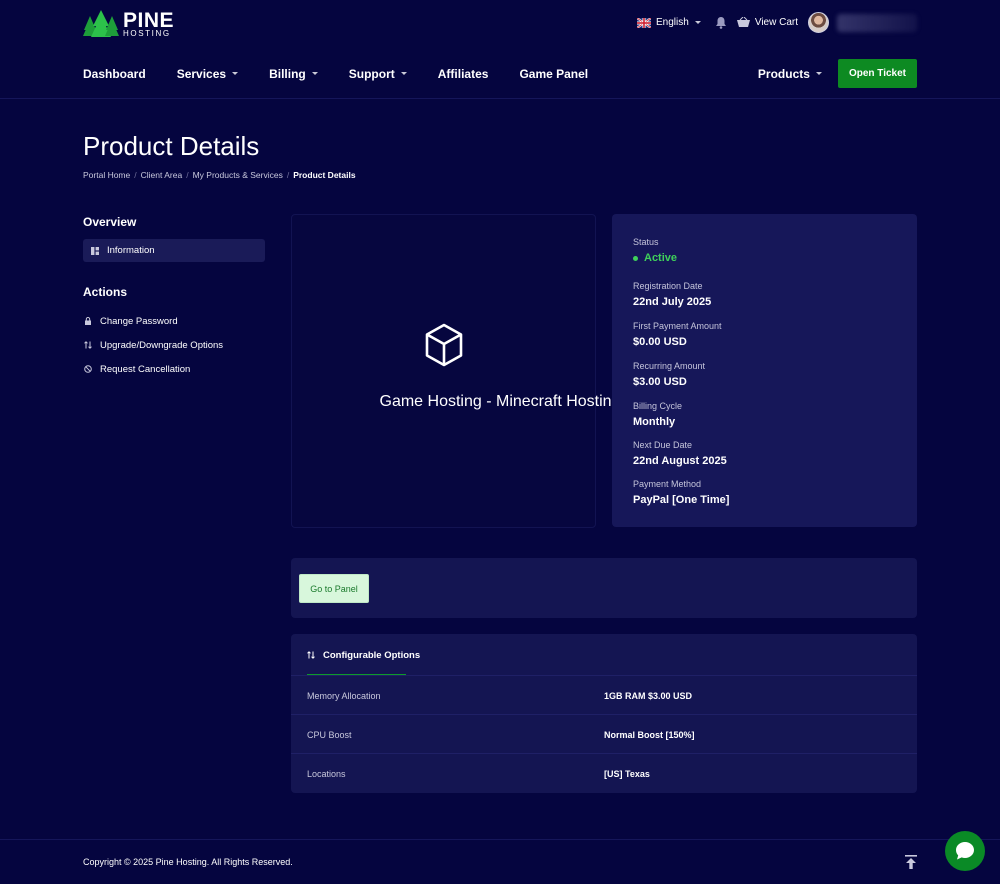 This screenshot has width=1000, height=884. Describe the element at coordinates (443, 371) in the screenshot. I see `product-card` at that location.